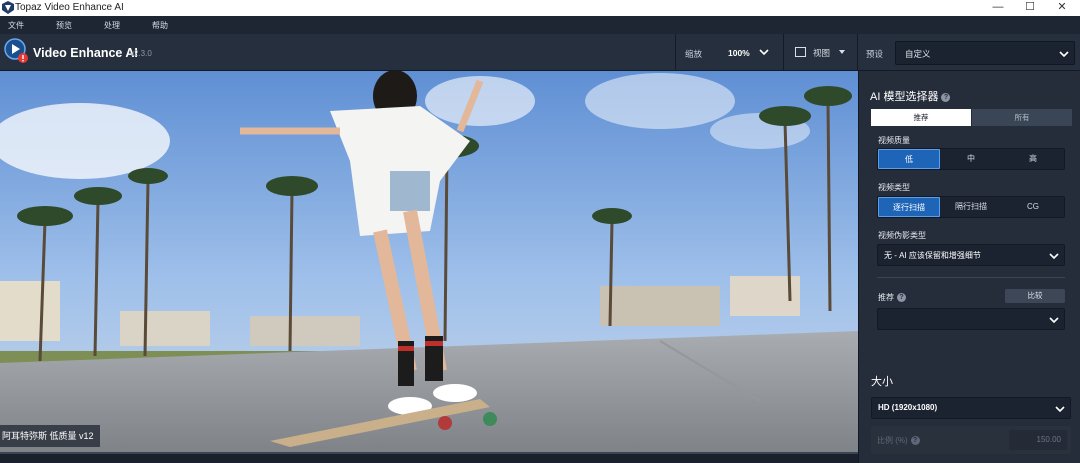 This screenshot has width=1080, height=463. I want to click on output-size-value: HD (1920x1080), so click(908, 407).